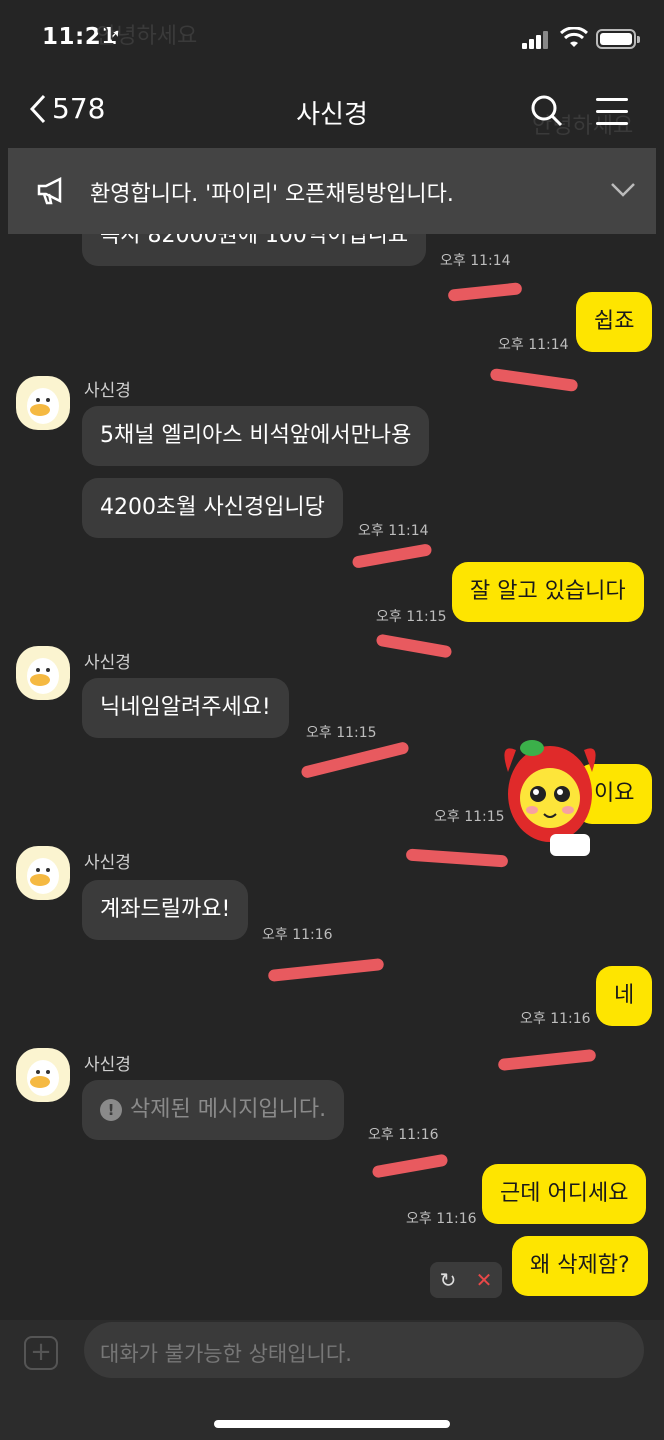 This screenshot has width=664, height=1440. I want to click on battery-icon, so click(618, 39).